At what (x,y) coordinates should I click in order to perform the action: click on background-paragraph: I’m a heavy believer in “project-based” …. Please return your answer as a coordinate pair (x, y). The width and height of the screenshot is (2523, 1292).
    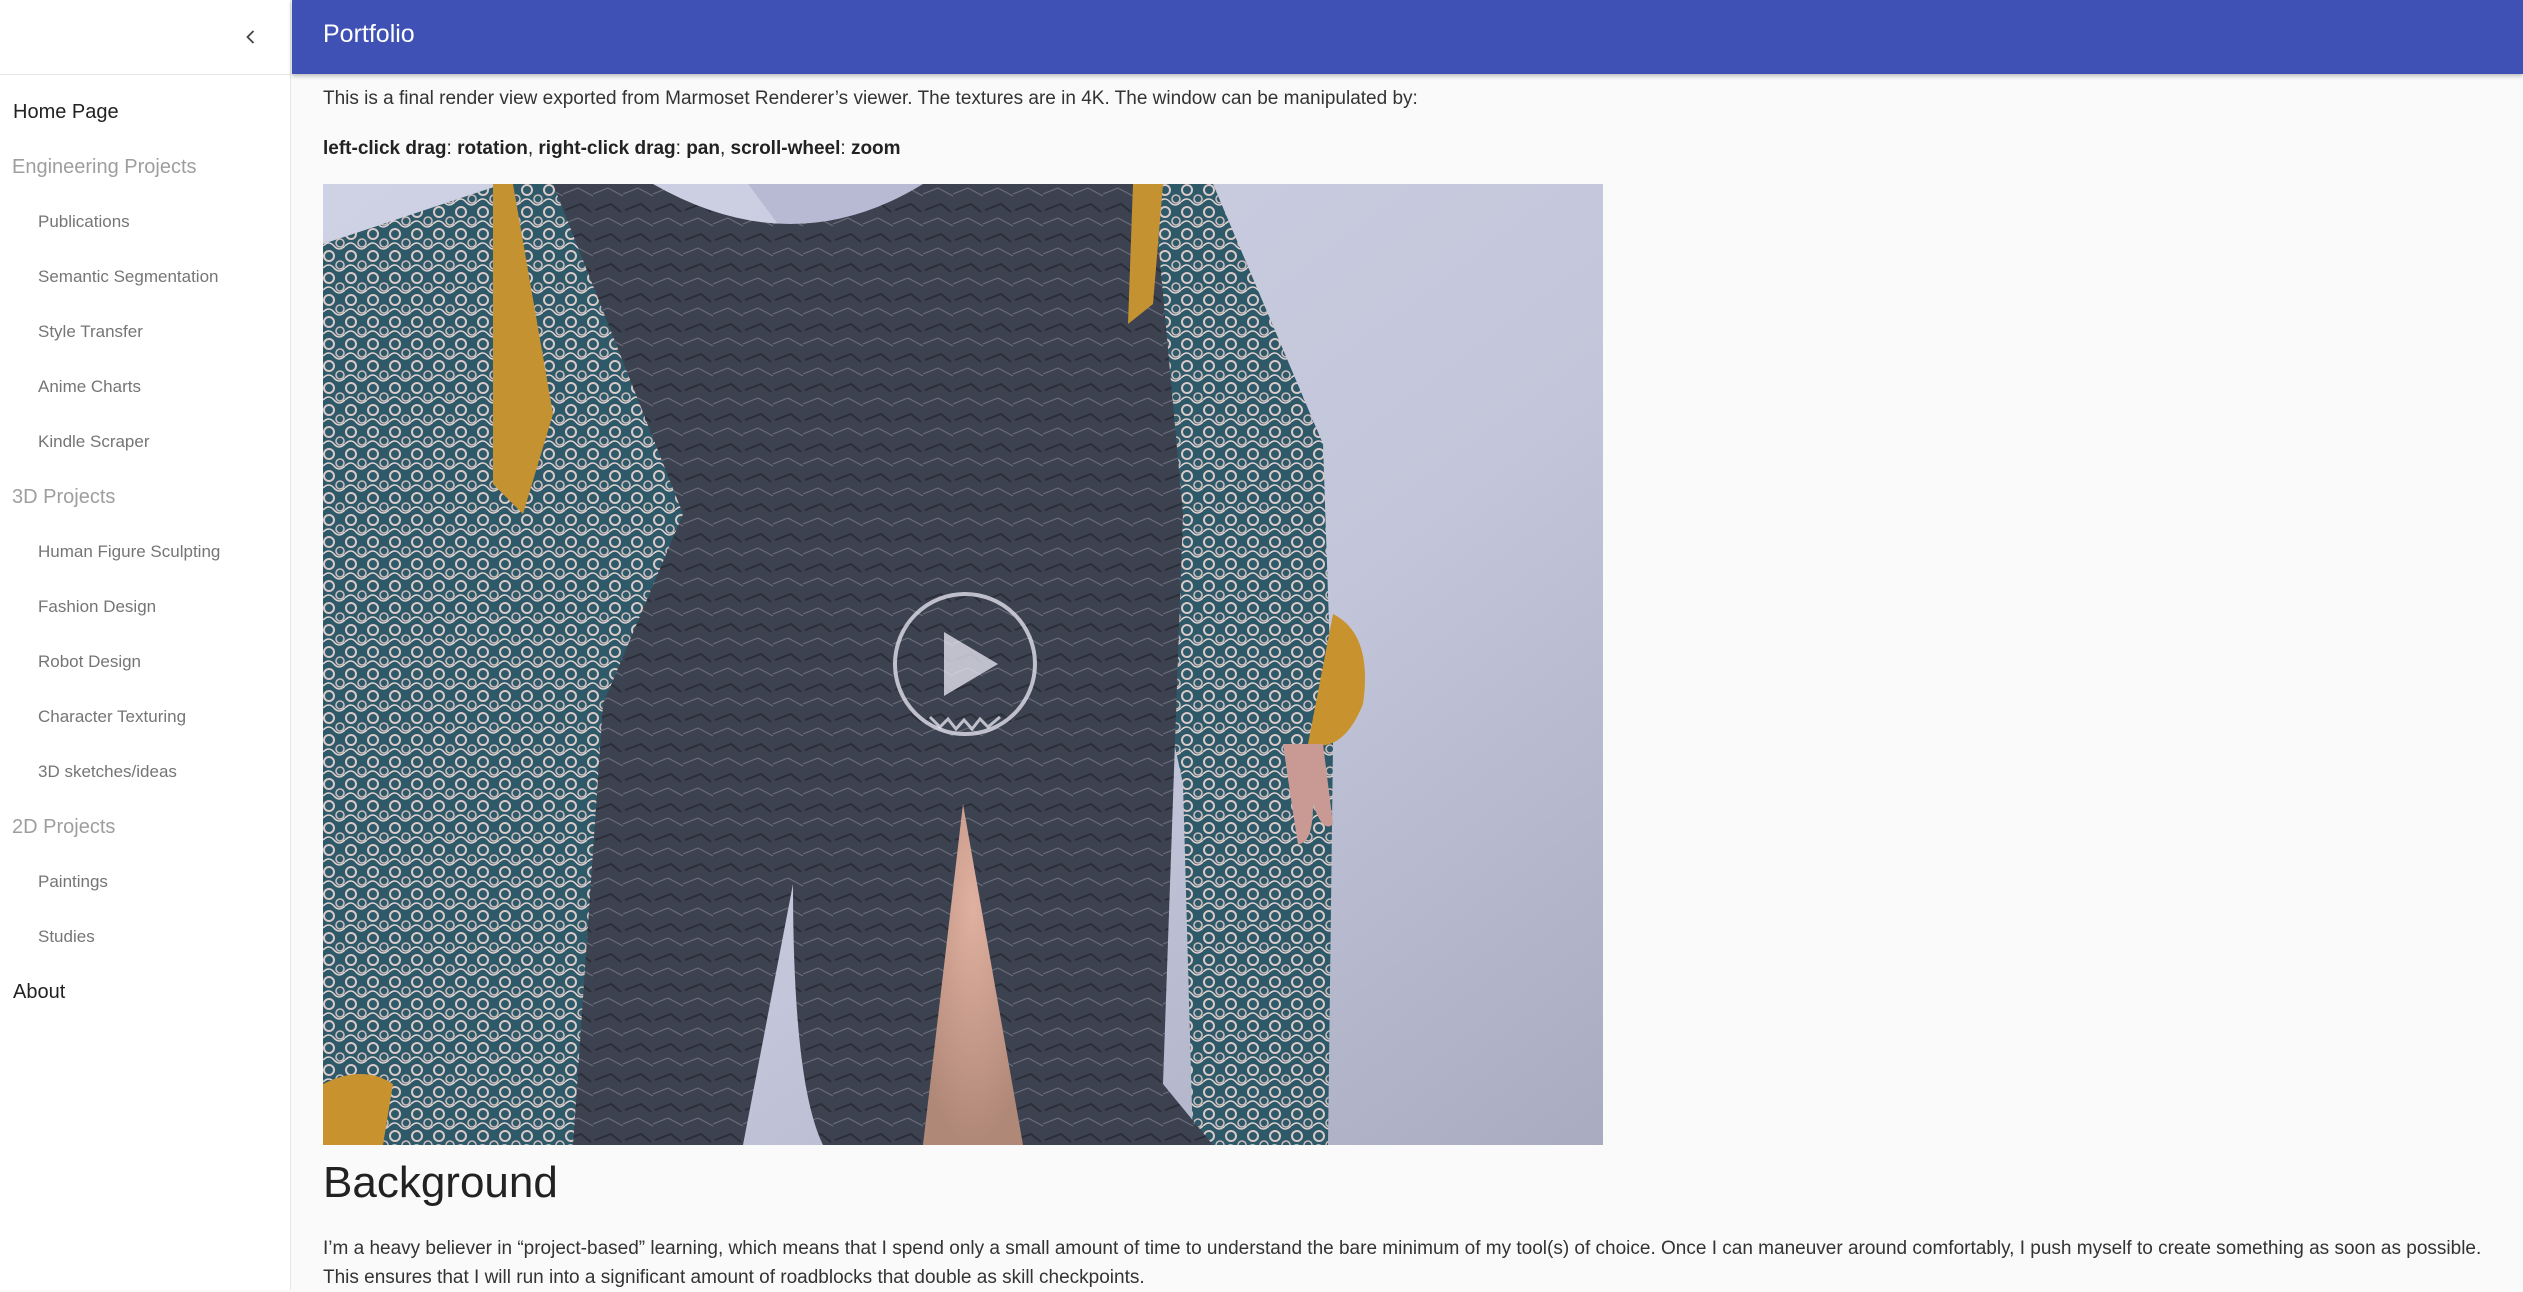
    Looking at the image, I should click on (1402, 1263).